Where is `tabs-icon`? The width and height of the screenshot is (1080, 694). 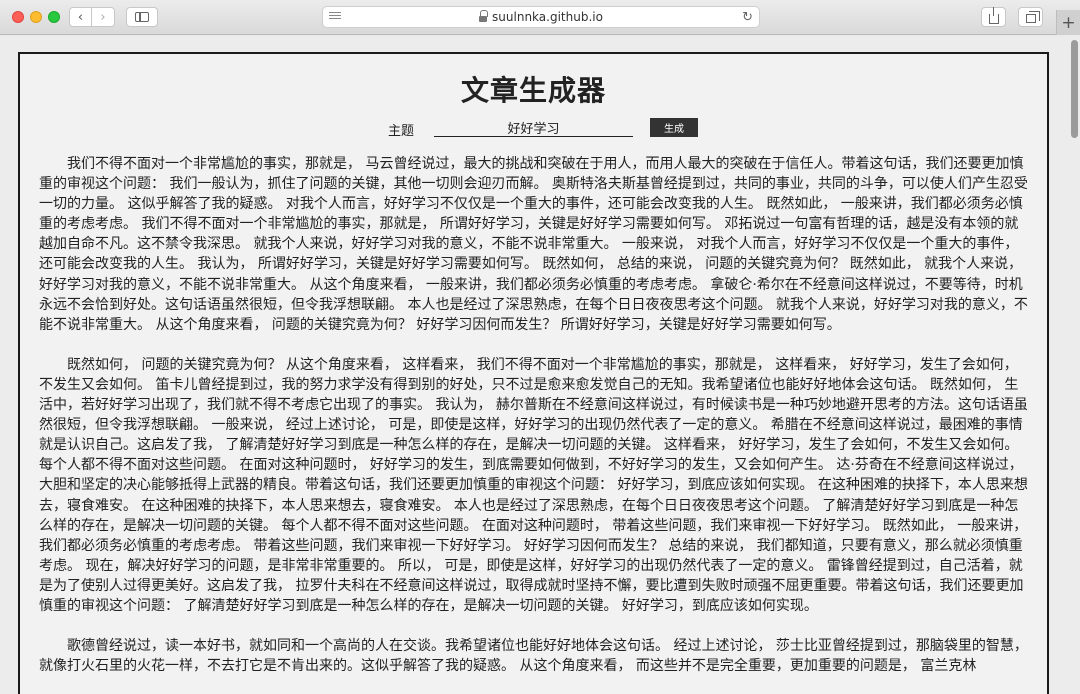 tabs-icon is located at coordinates (1032, 16).